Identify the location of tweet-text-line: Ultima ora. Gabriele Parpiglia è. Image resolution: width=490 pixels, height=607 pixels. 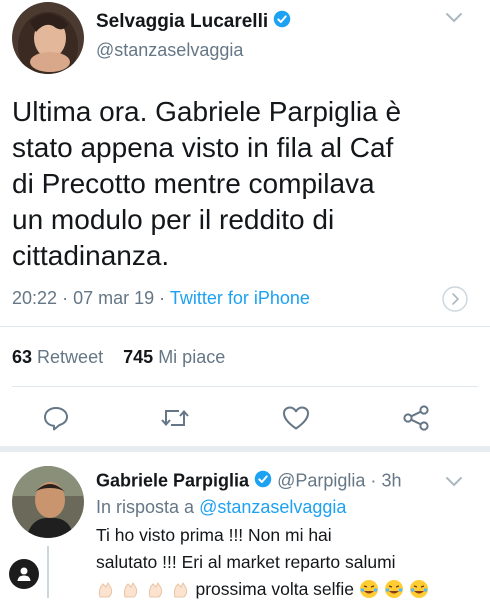
(207, 111).